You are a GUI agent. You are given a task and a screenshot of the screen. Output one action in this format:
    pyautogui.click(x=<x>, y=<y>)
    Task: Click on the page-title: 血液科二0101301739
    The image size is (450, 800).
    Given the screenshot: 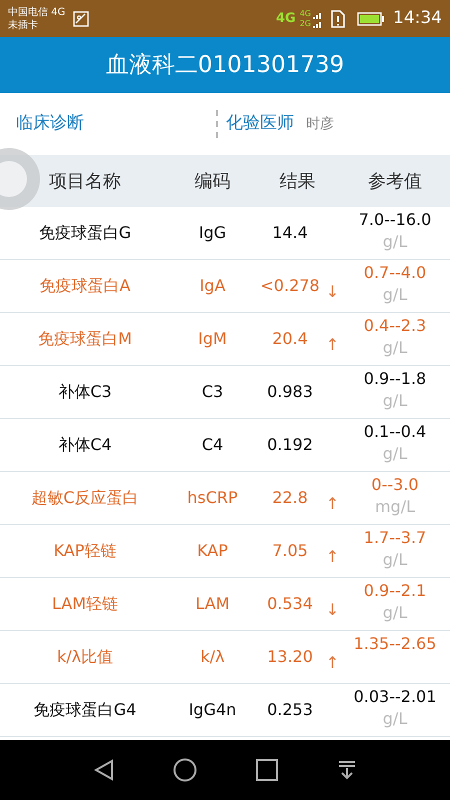 What is the action you would take?
    pyautogui.click(x=225, y=65)
    